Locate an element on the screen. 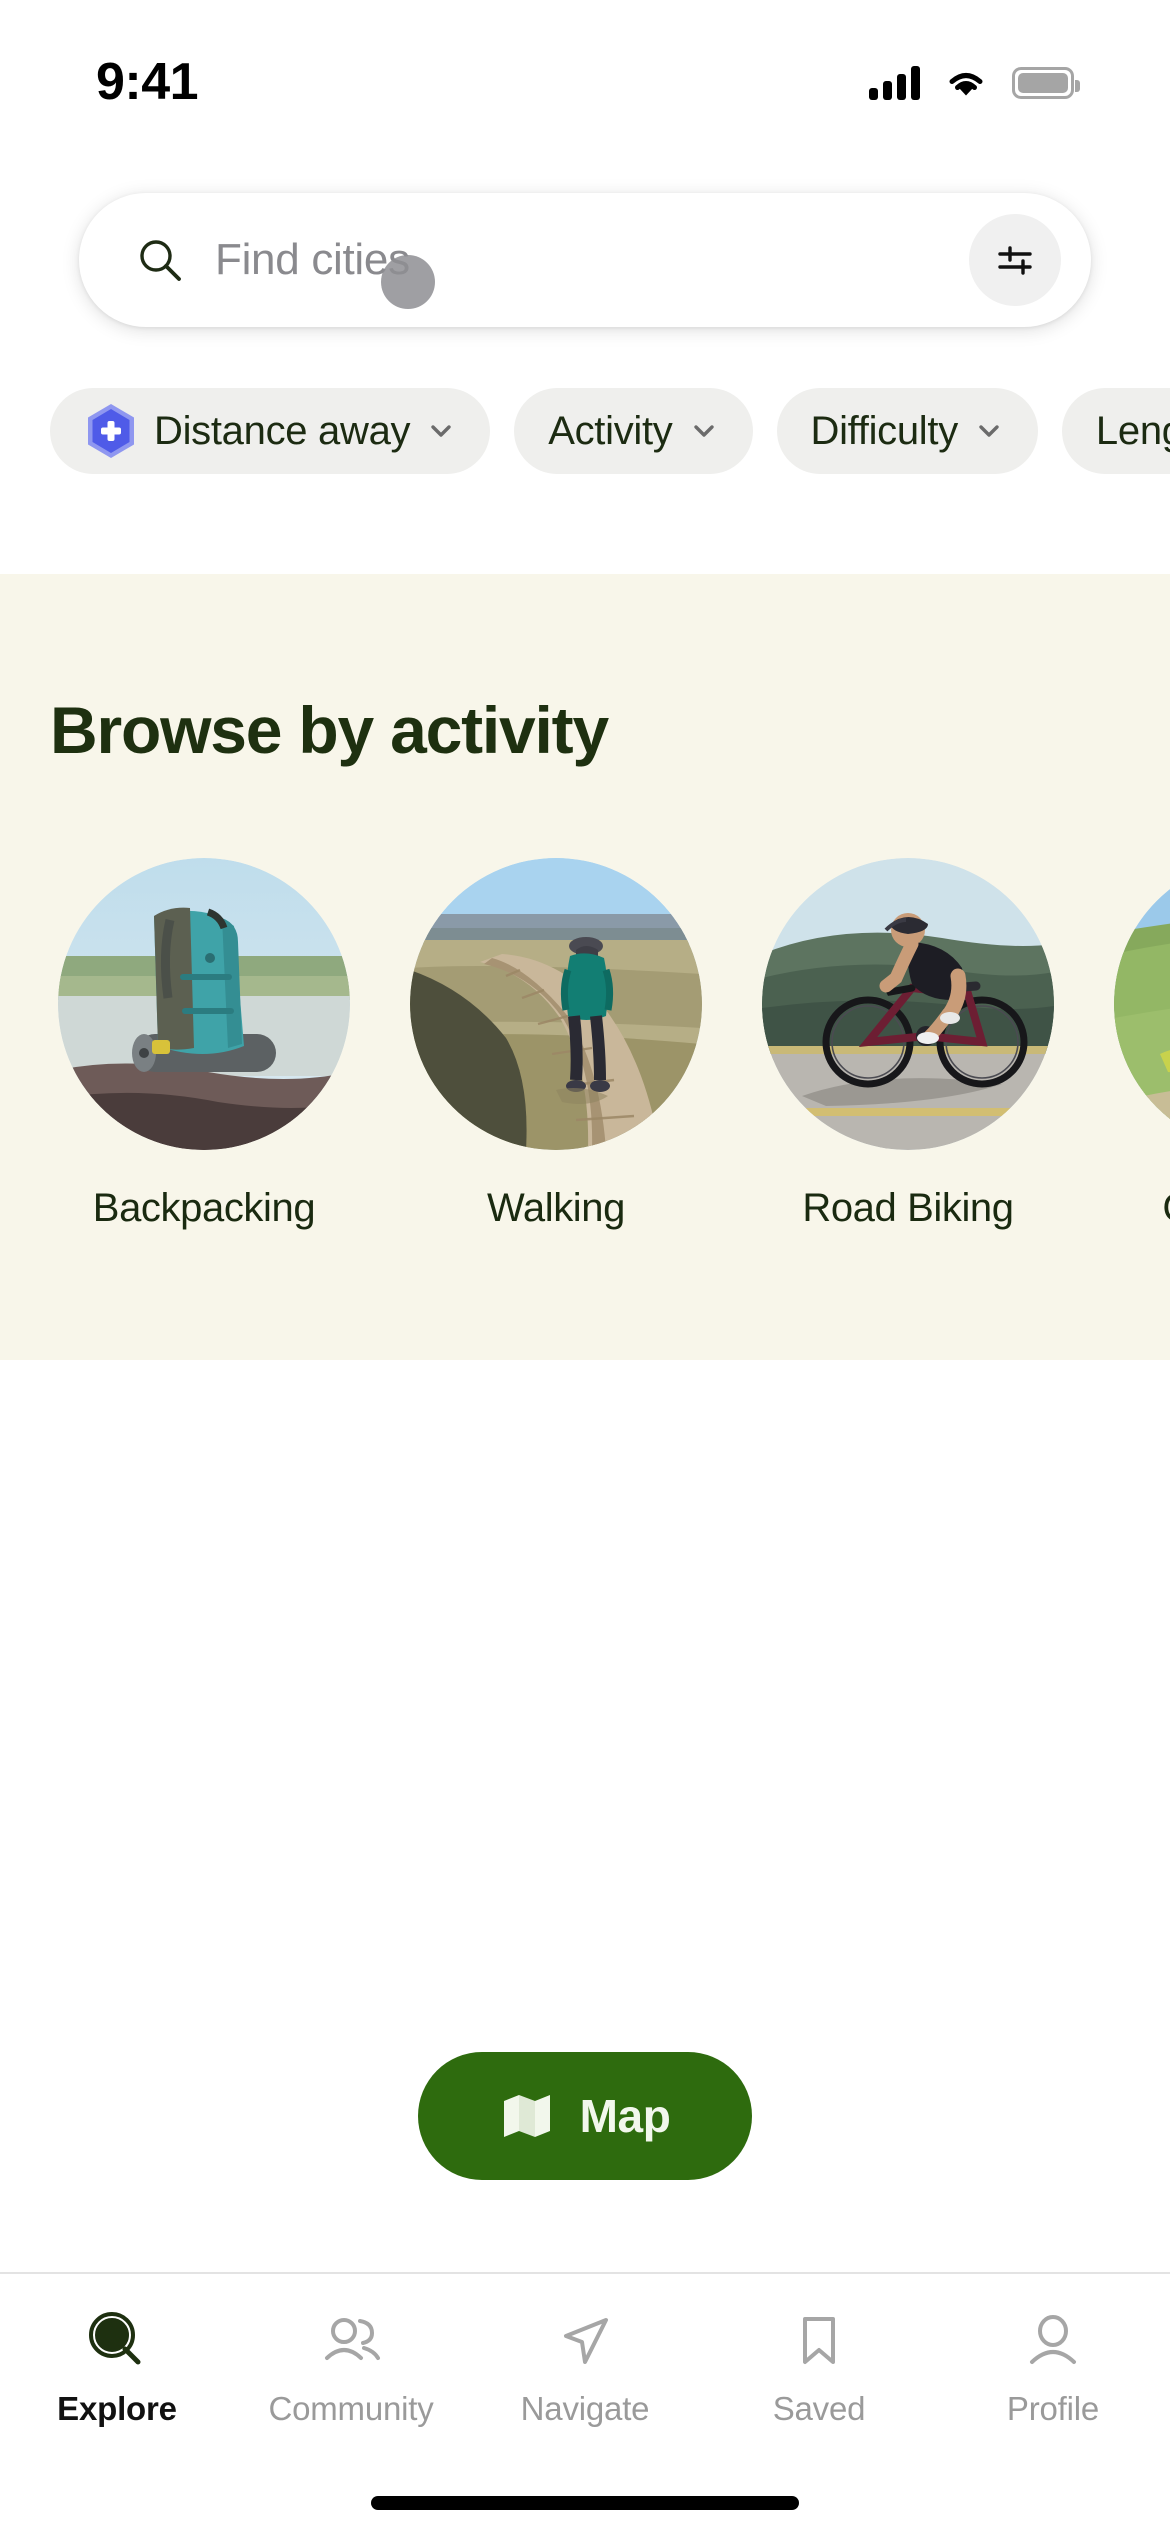 Image resolution: width=1170 pixels, height=2532 pixels. section-title: Browse by activity is located at coordinates (329, 730).